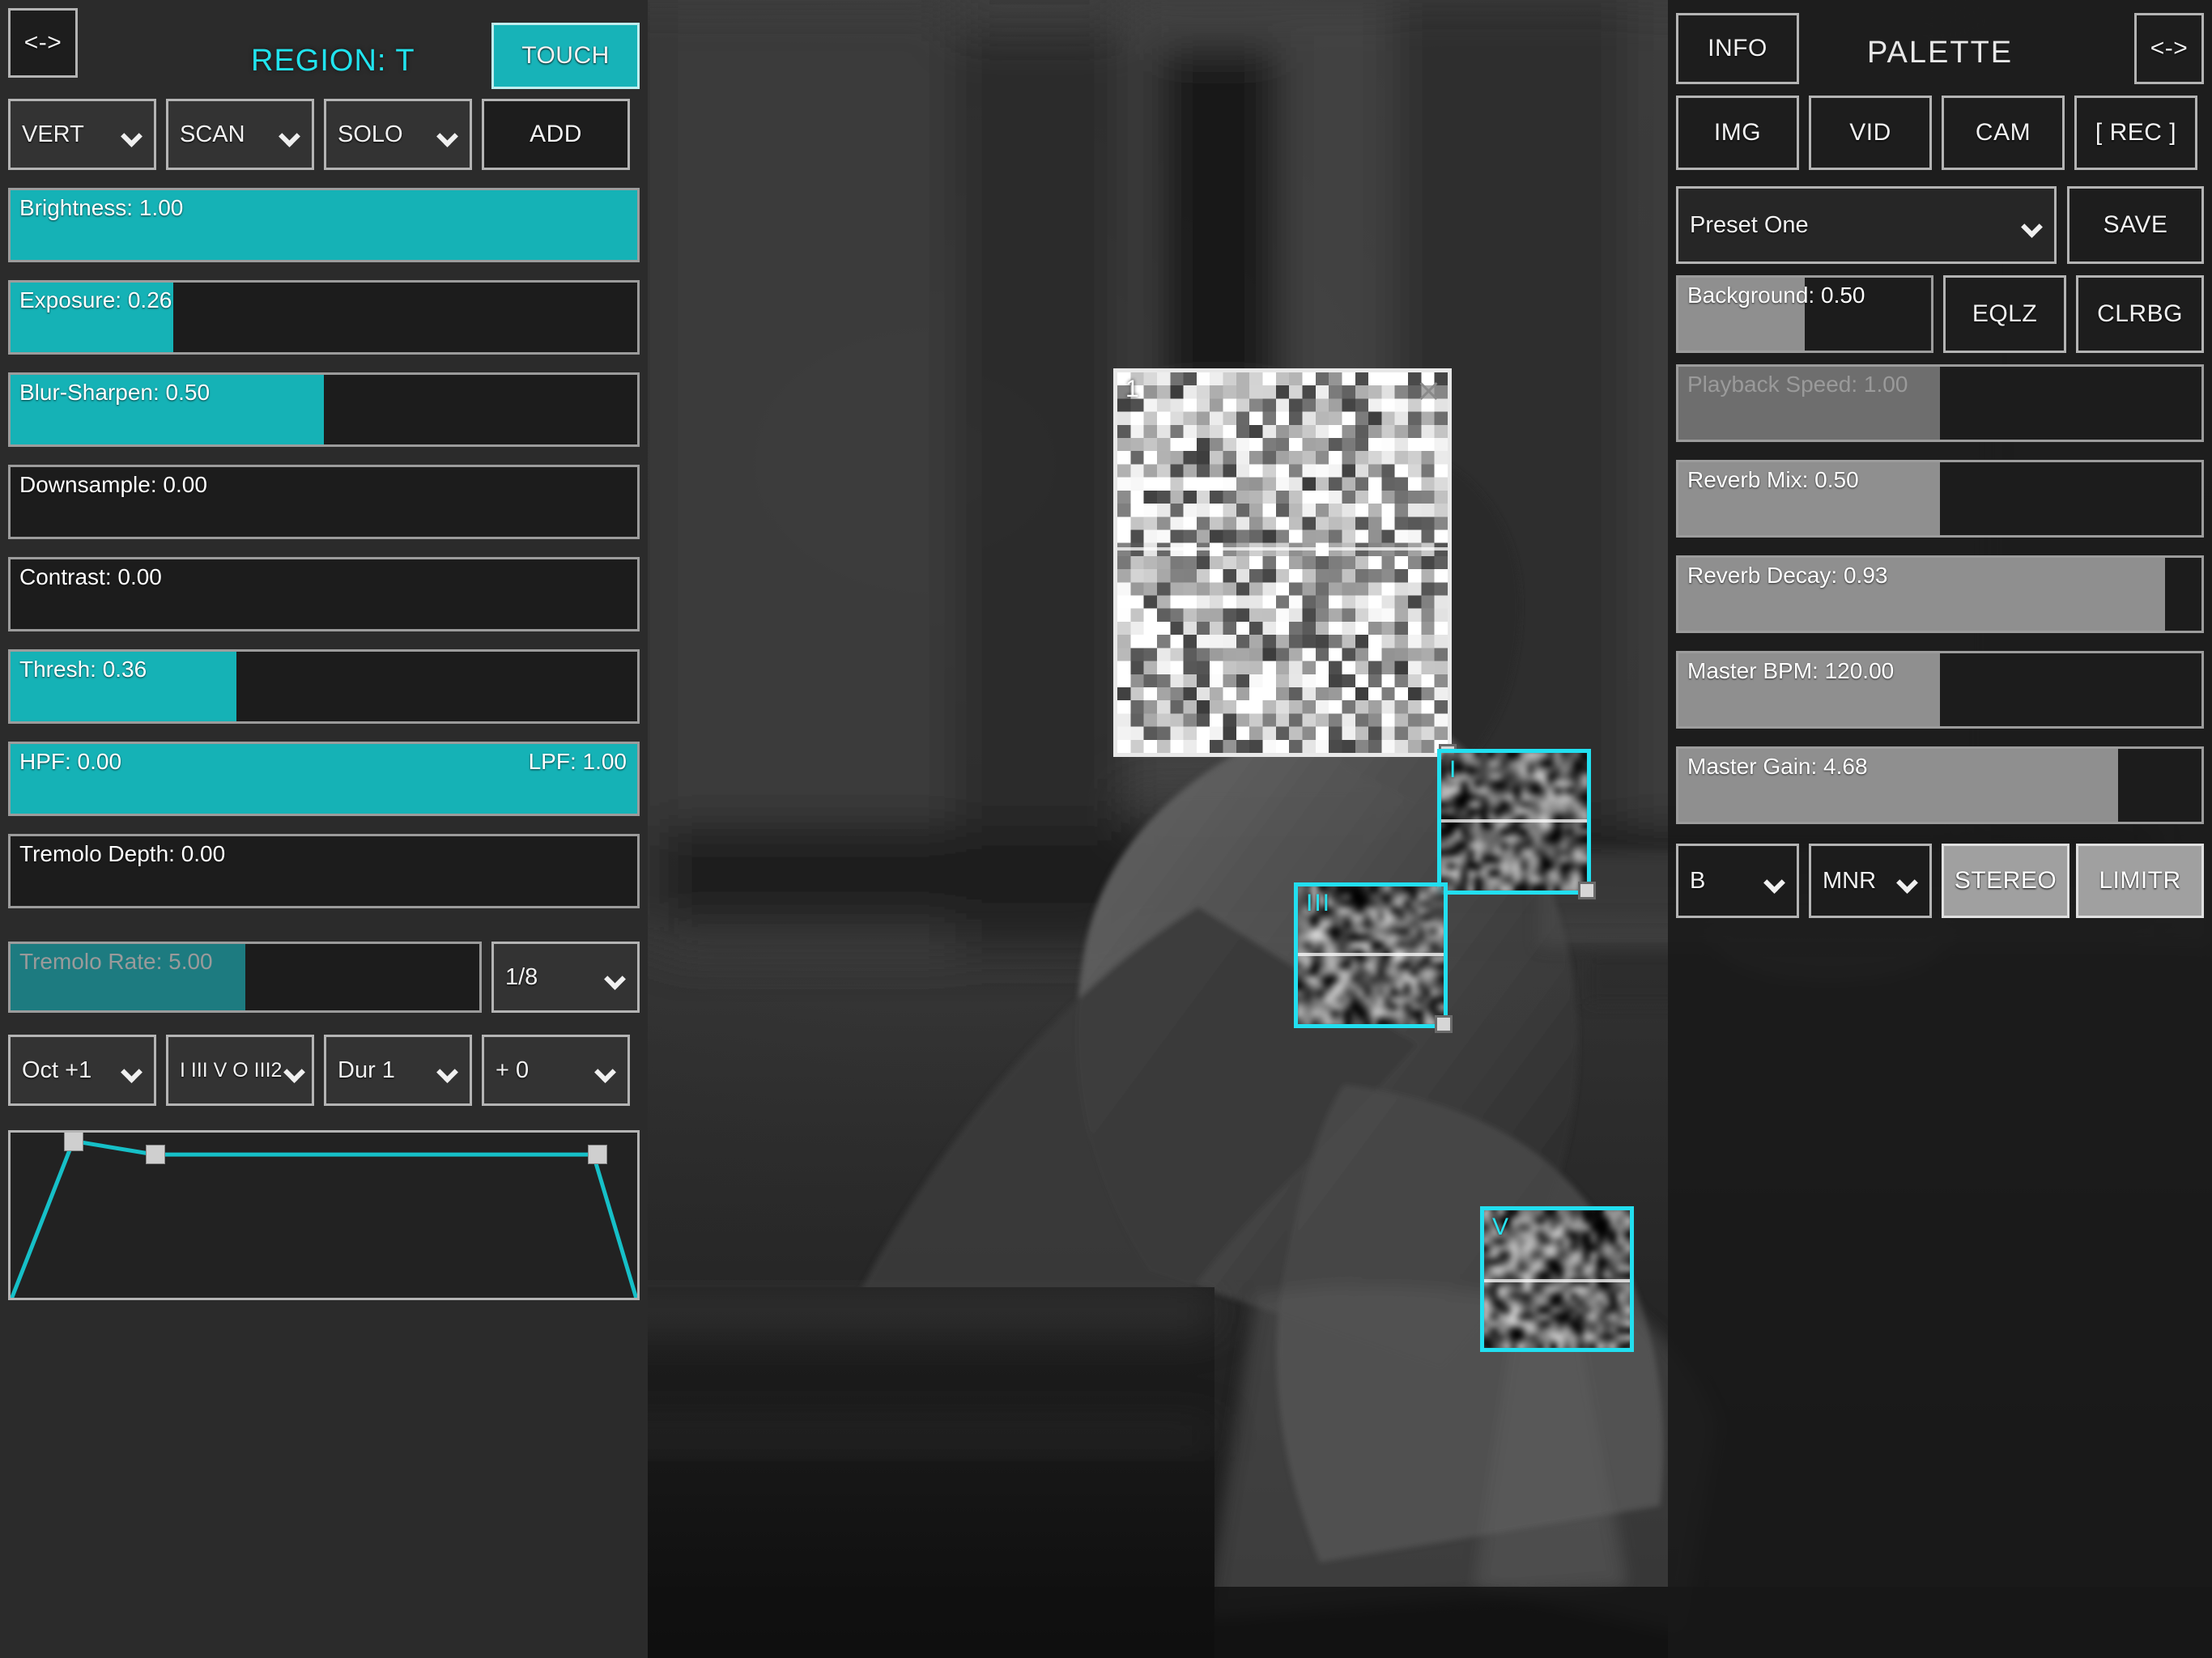  Describe the element at coordinates (333, 61) in the screenshot. I see `region-title: REGION: T` at that location.